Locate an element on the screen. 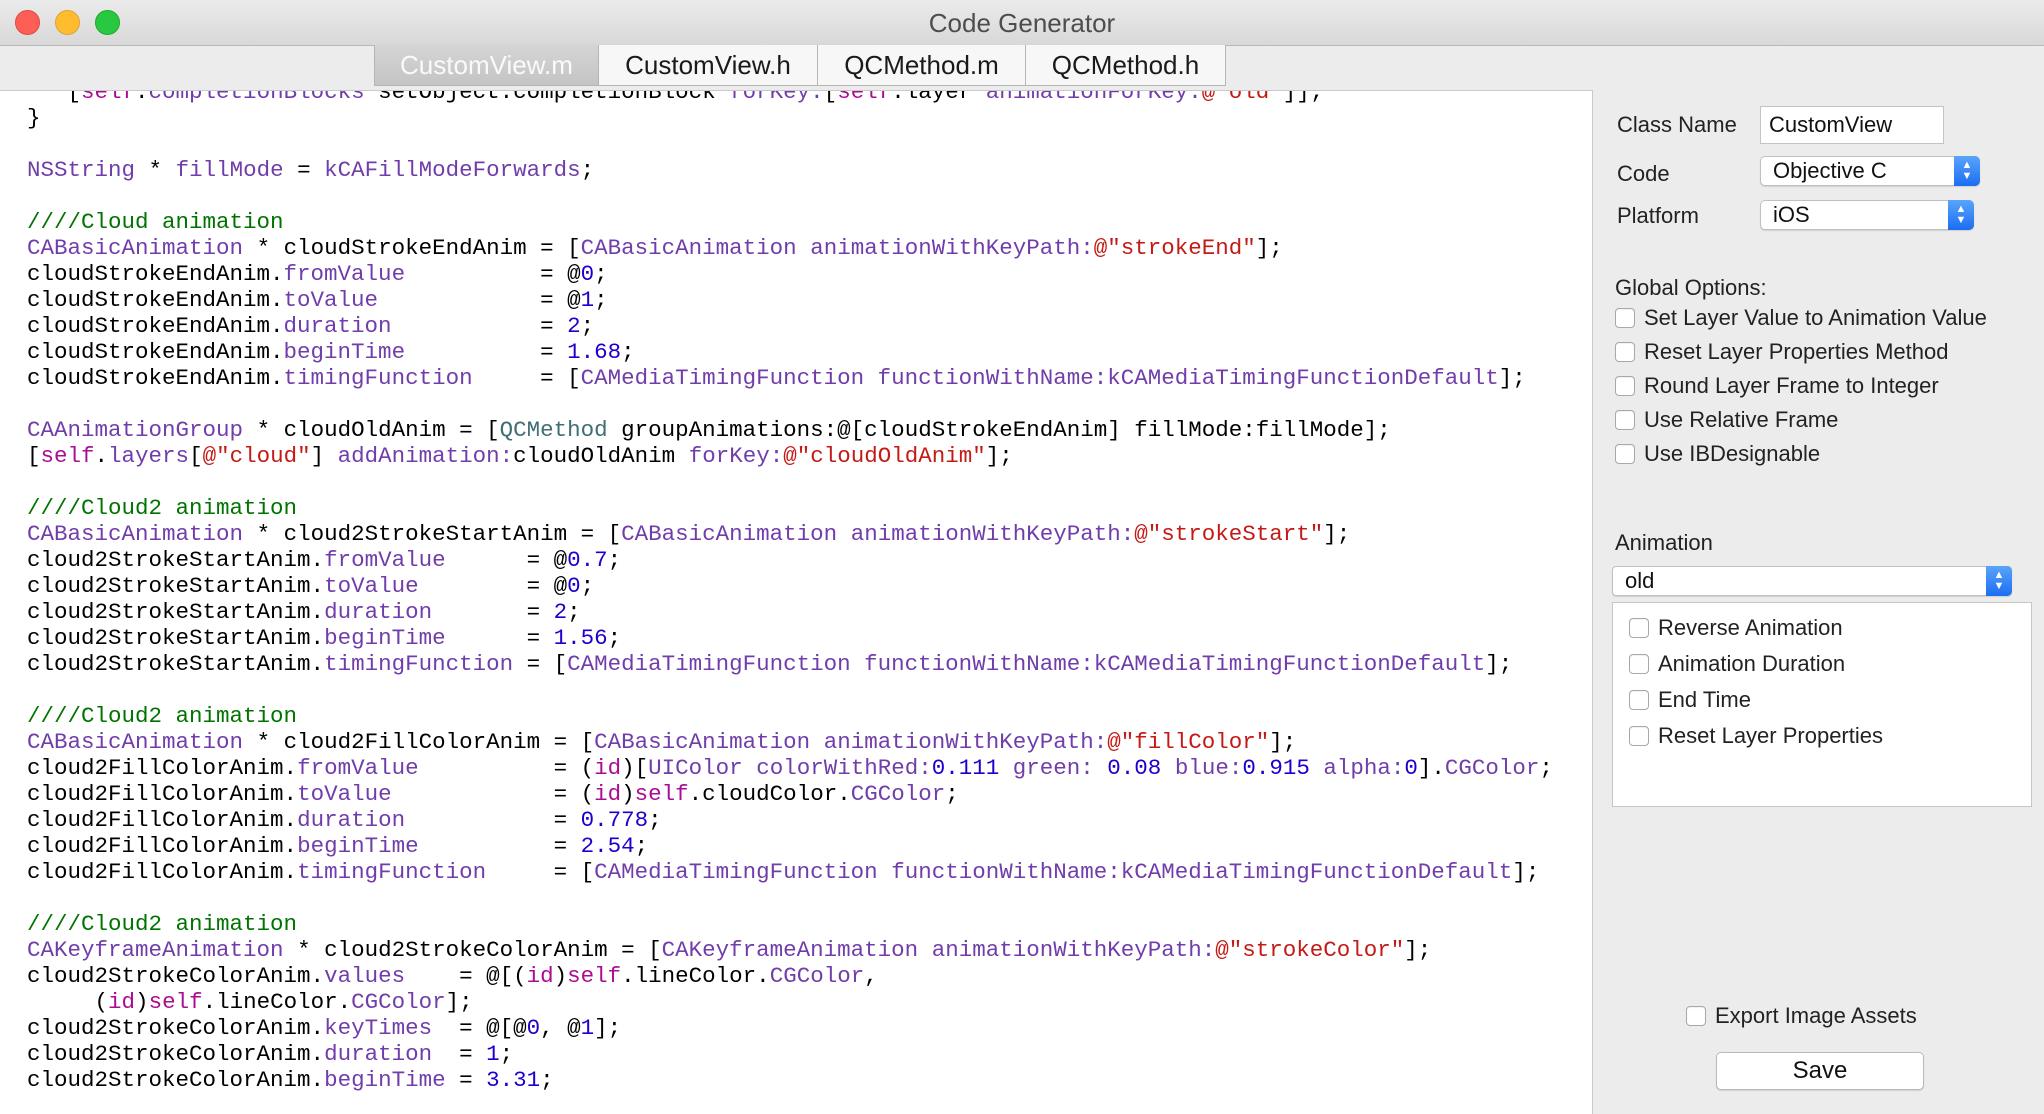 The height and width of the screenshot is (1114, 2044). tab-customview-h: CustomView.h is located at coordinates (708, 65).